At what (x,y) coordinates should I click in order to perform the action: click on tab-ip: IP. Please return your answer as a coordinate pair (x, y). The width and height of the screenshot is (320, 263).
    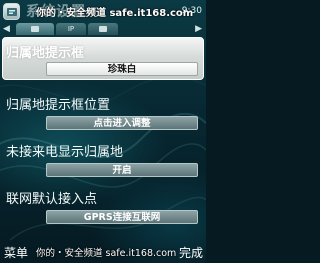
    Looking at the image, I should click on (71, 29).